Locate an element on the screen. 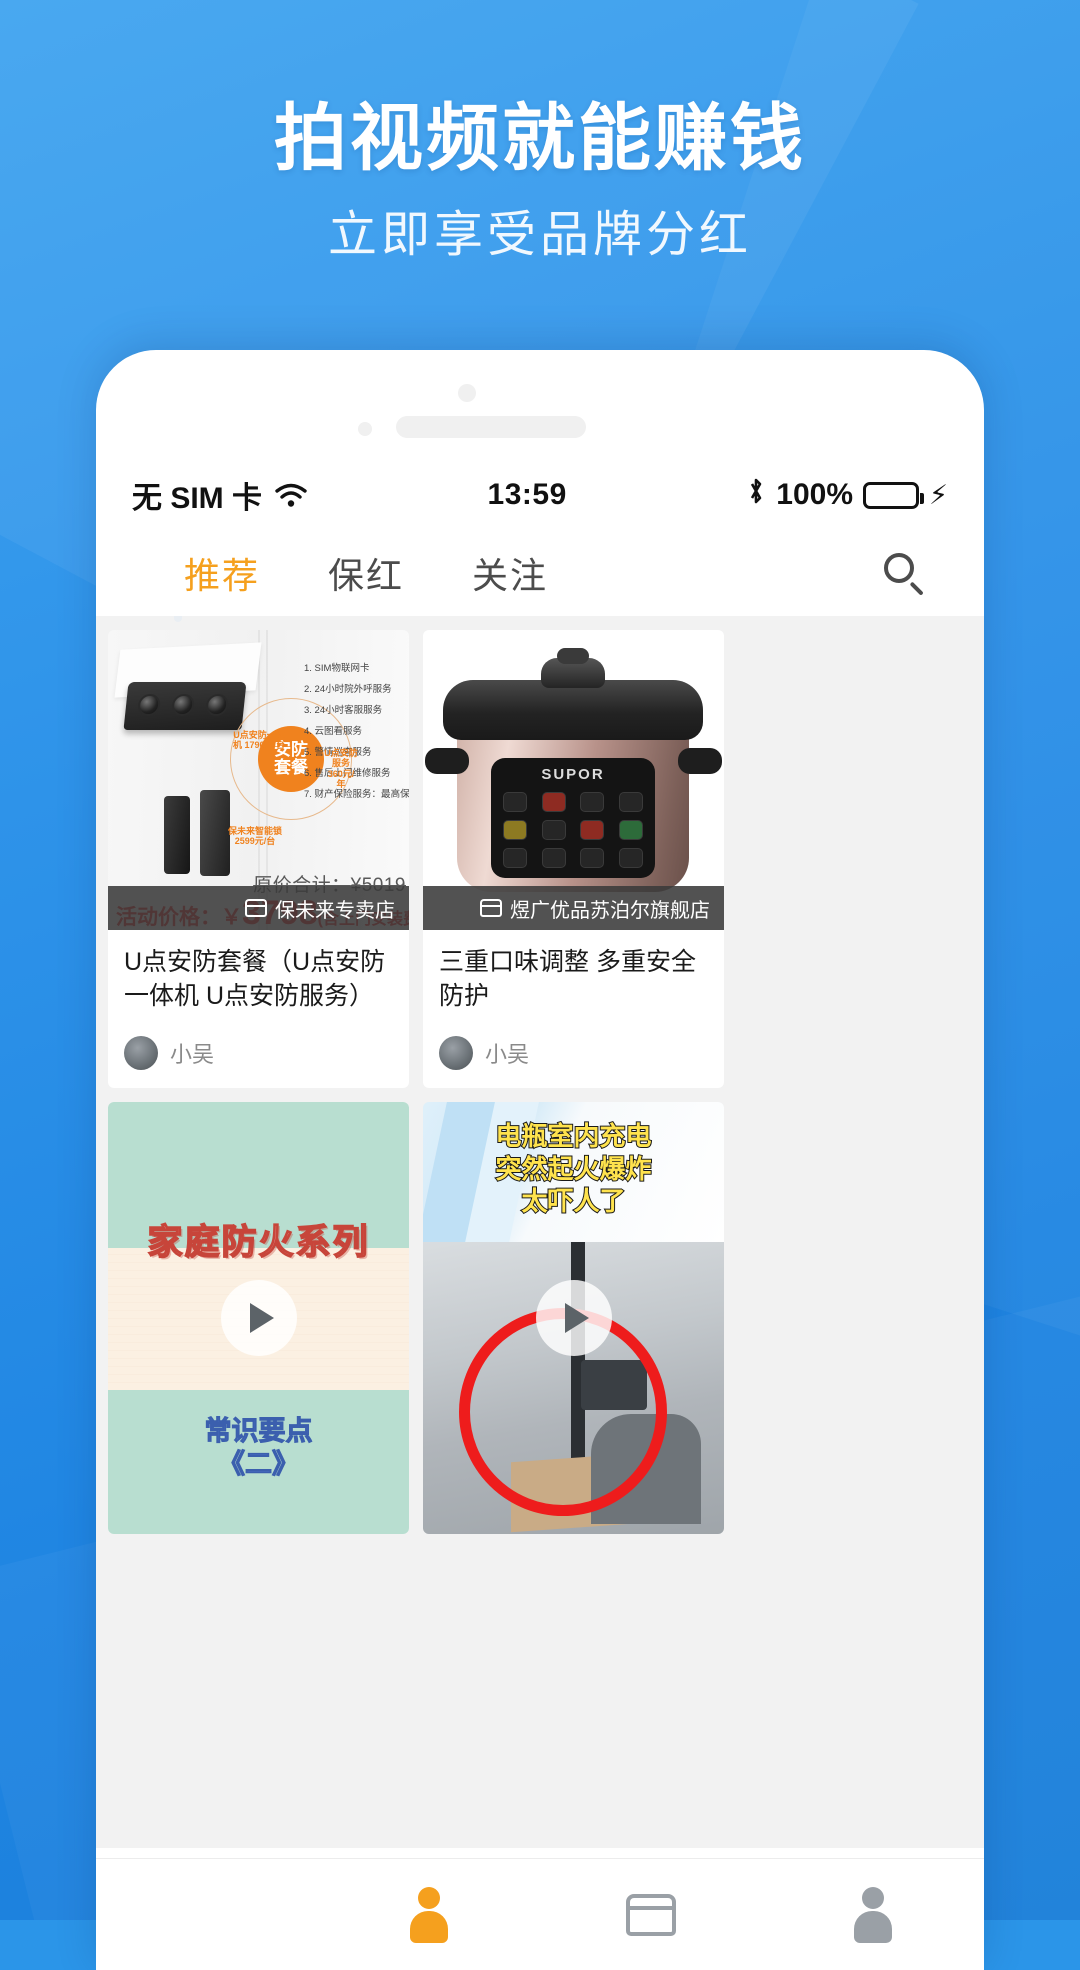  poster-device-lock-b is located at coordinates (215, 833).